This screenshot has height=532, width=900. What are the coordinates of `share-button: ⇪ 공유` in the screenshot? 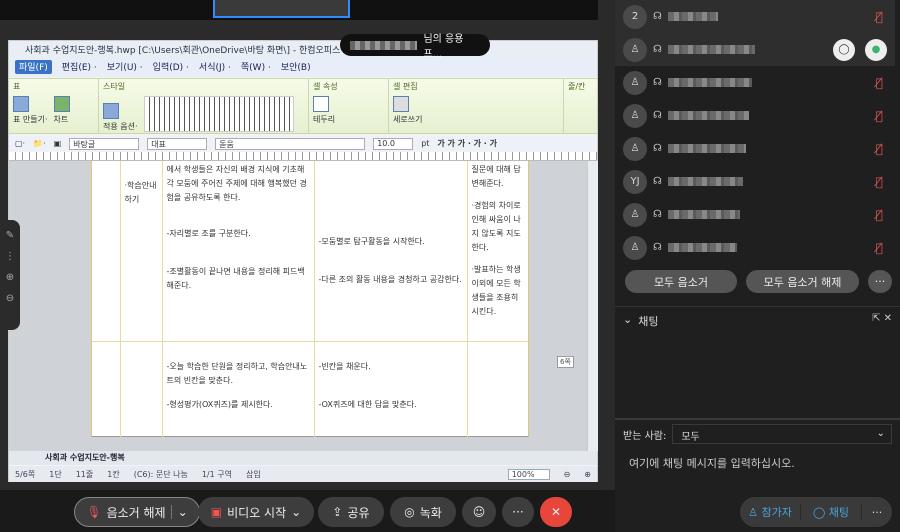 It's located at (351, 512).